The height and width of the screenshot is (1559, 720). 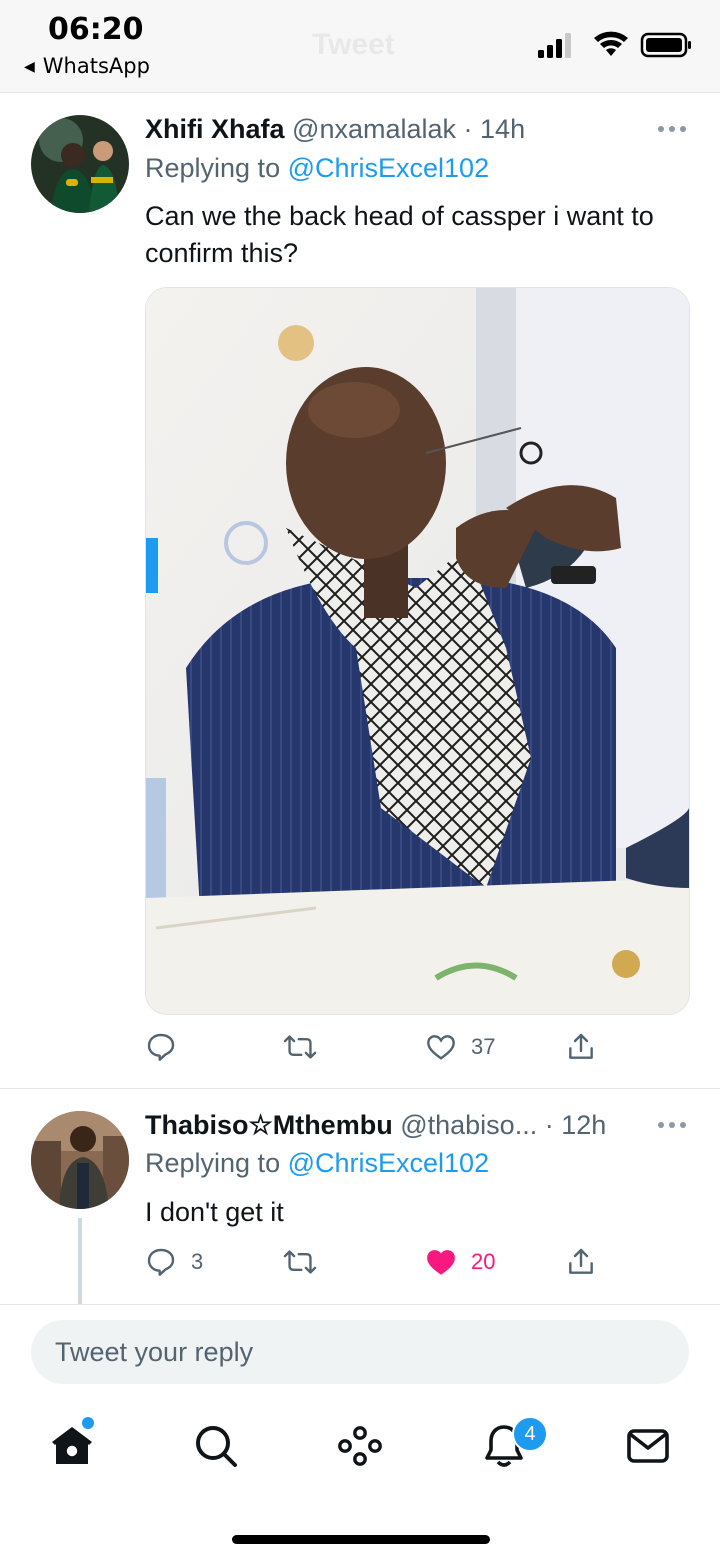 I want to click on status-bar: Tweet 06:20 ◀ WhatsApp, so click(x=360, y=46).